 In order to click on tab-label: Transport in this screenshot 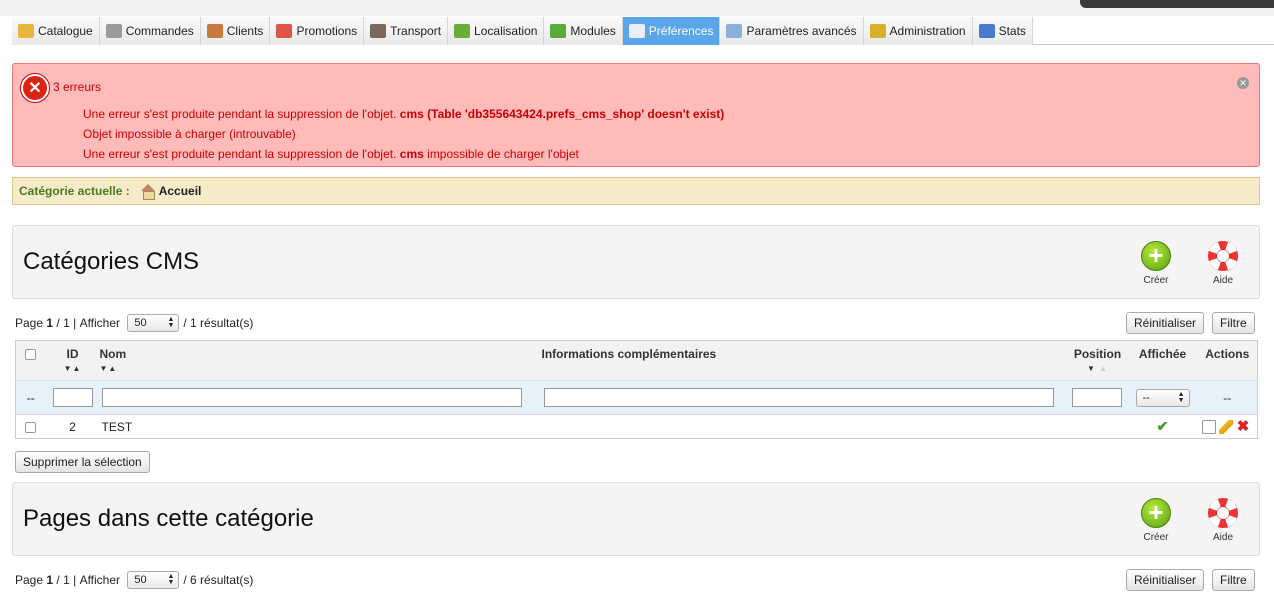, I will do `click(416, 31)`.